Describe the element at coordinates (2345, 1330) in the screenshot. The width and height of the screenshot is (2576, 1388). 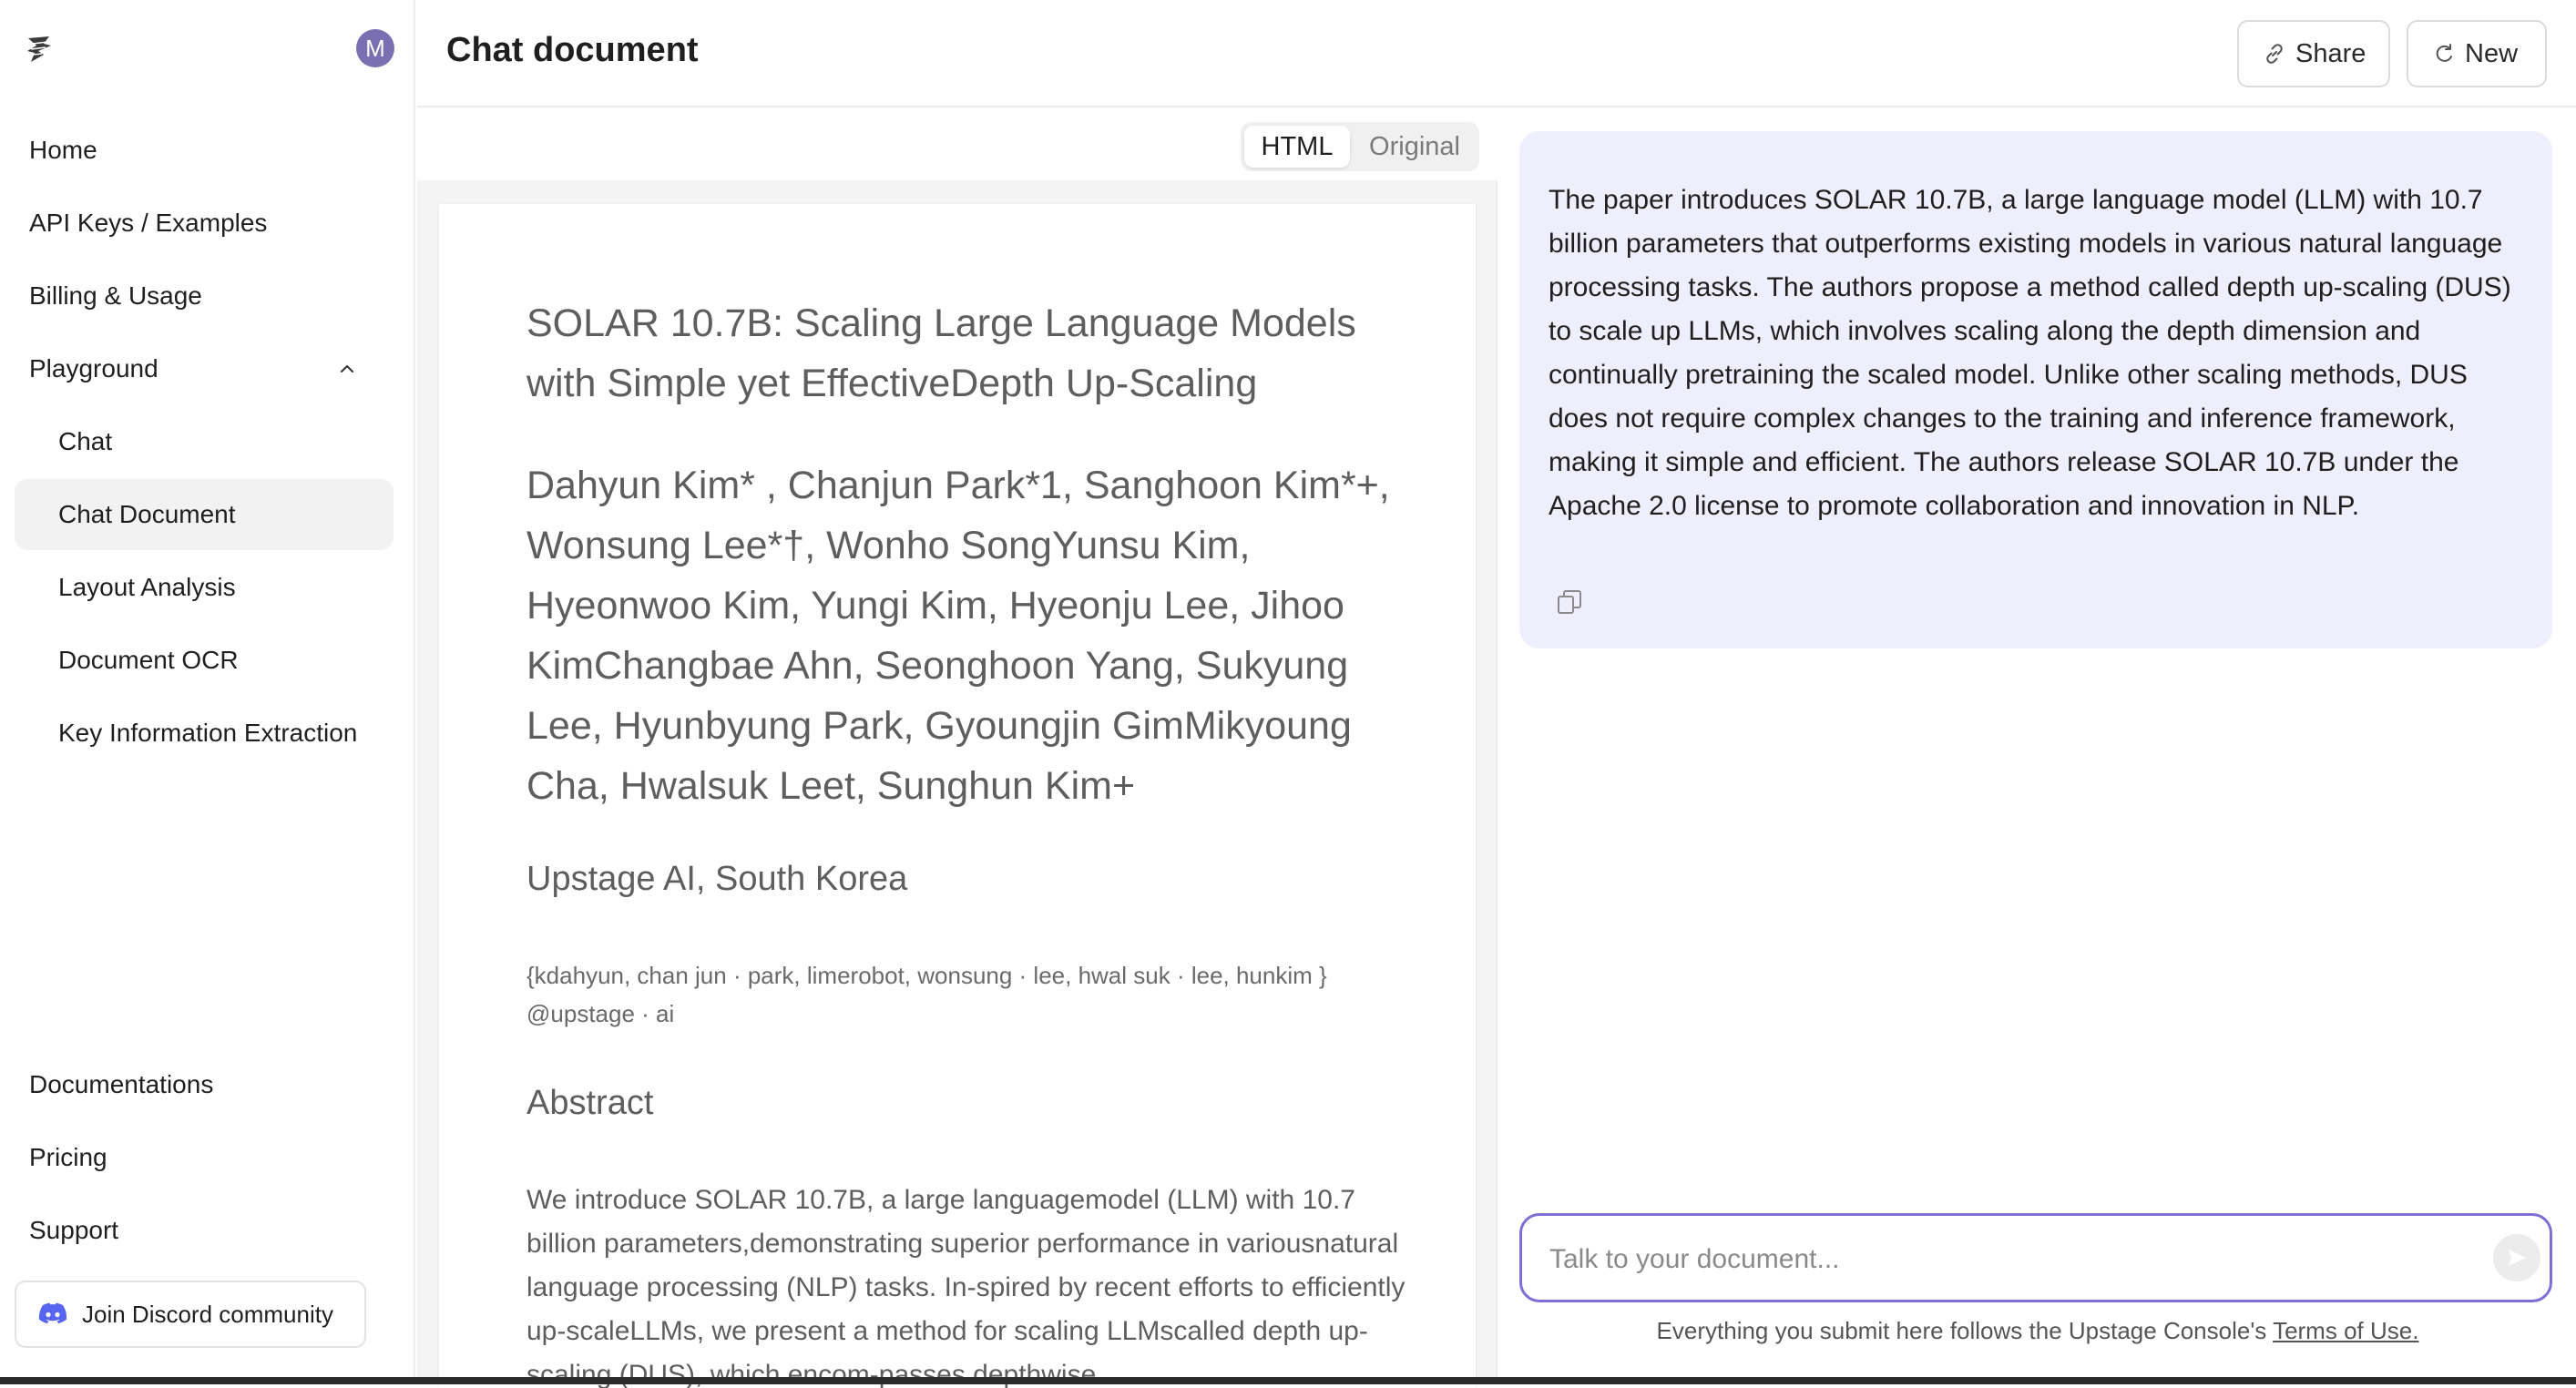
I see `terms-of-use-link: Terms of Use.` at that location.